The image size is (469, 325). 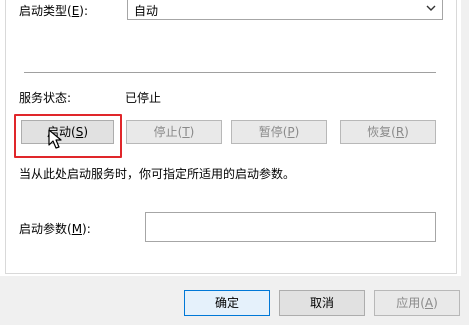 What do you see at coordinates (297, 132) in the screenshot?
I see `pause-button-suffix: )` at bounding box center [297, 132].